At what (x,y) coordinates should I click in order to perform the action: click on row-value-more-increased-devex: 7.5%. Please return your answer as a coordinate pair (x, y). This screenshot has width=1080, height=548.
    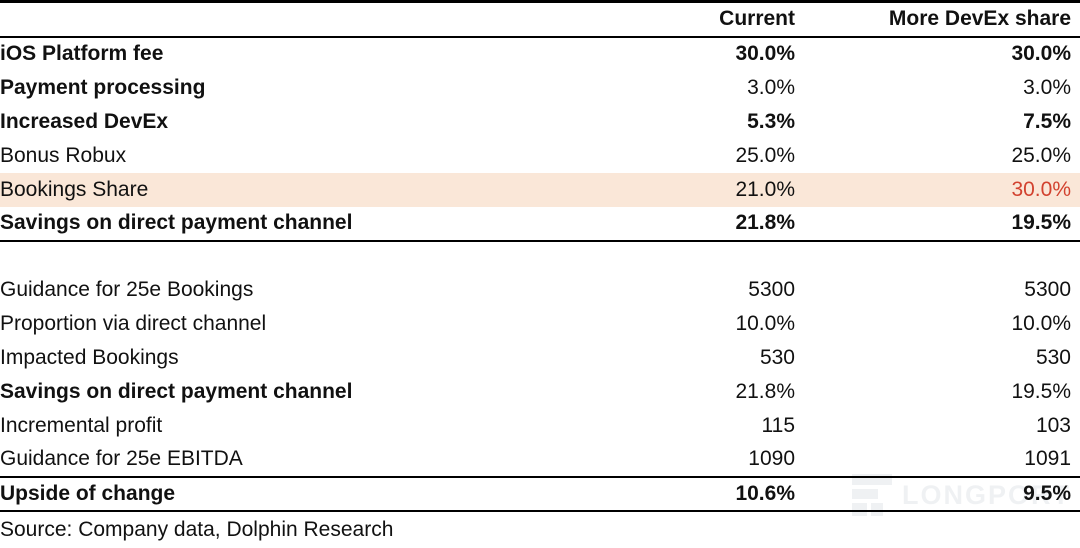
    Looking at the image, I should click on (1047, 121).